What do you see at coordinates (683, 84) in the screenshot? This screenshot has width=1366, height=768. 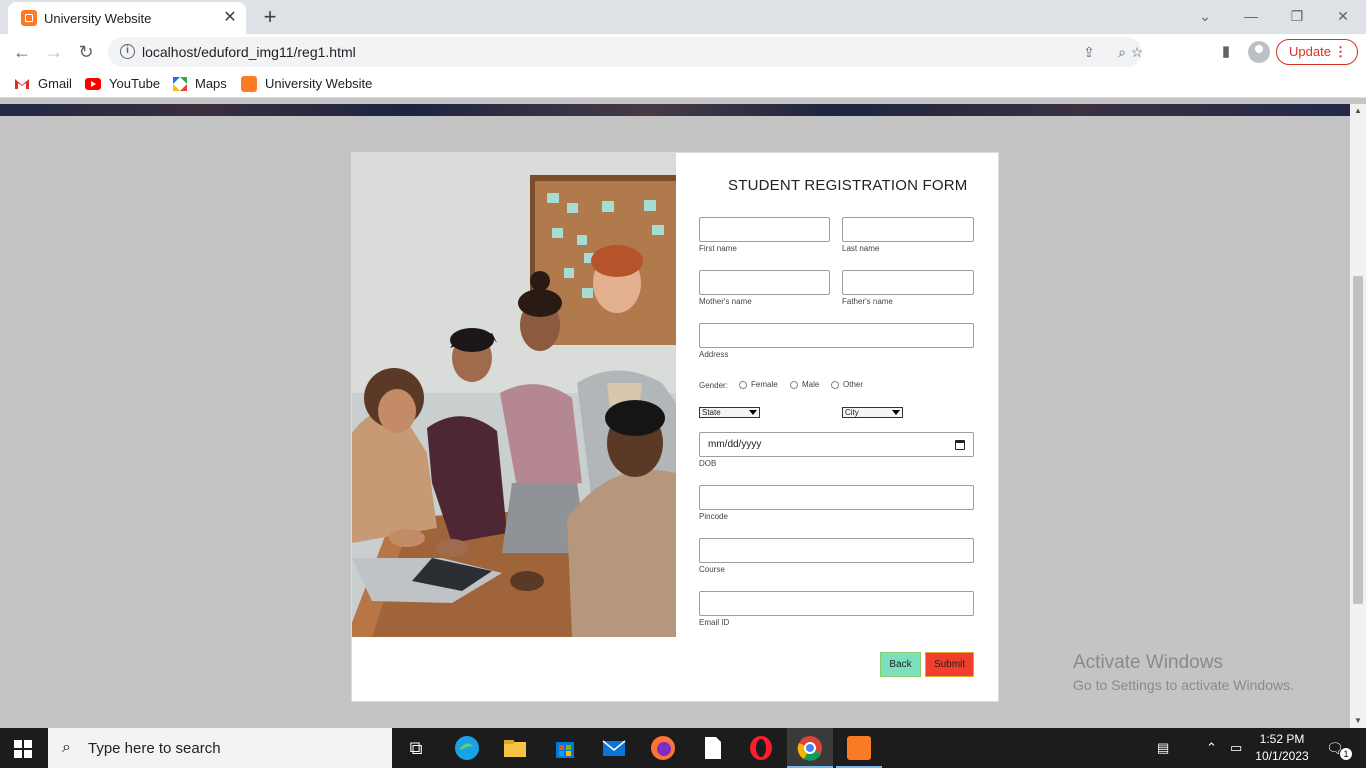 I see `bookmarks-bar: Gmail YouTube Maps University Website` at bounding box center [683, 84].